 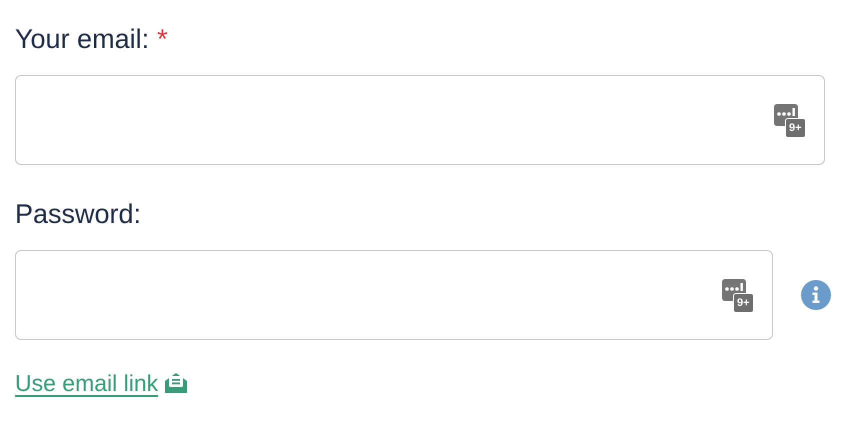 What do you see at coordinates (78, 214) in the screenshot?
I see `field-label: Password:` at bounding box center [78, 214].